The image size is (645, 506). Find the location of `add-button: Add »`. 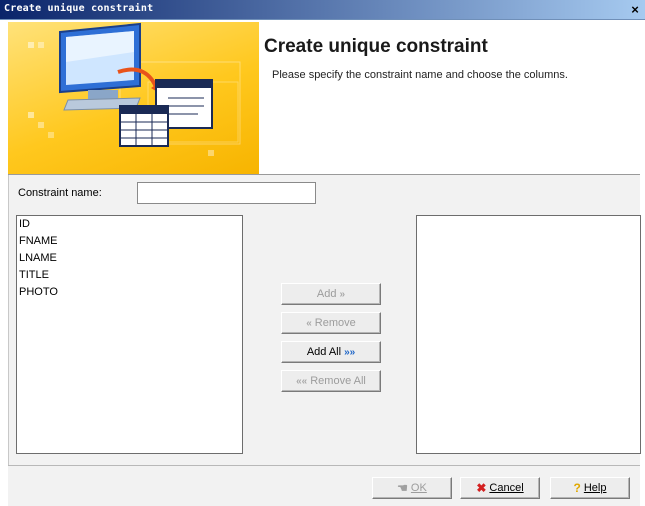

add-button: Add » is located at coordinates (331, 294).